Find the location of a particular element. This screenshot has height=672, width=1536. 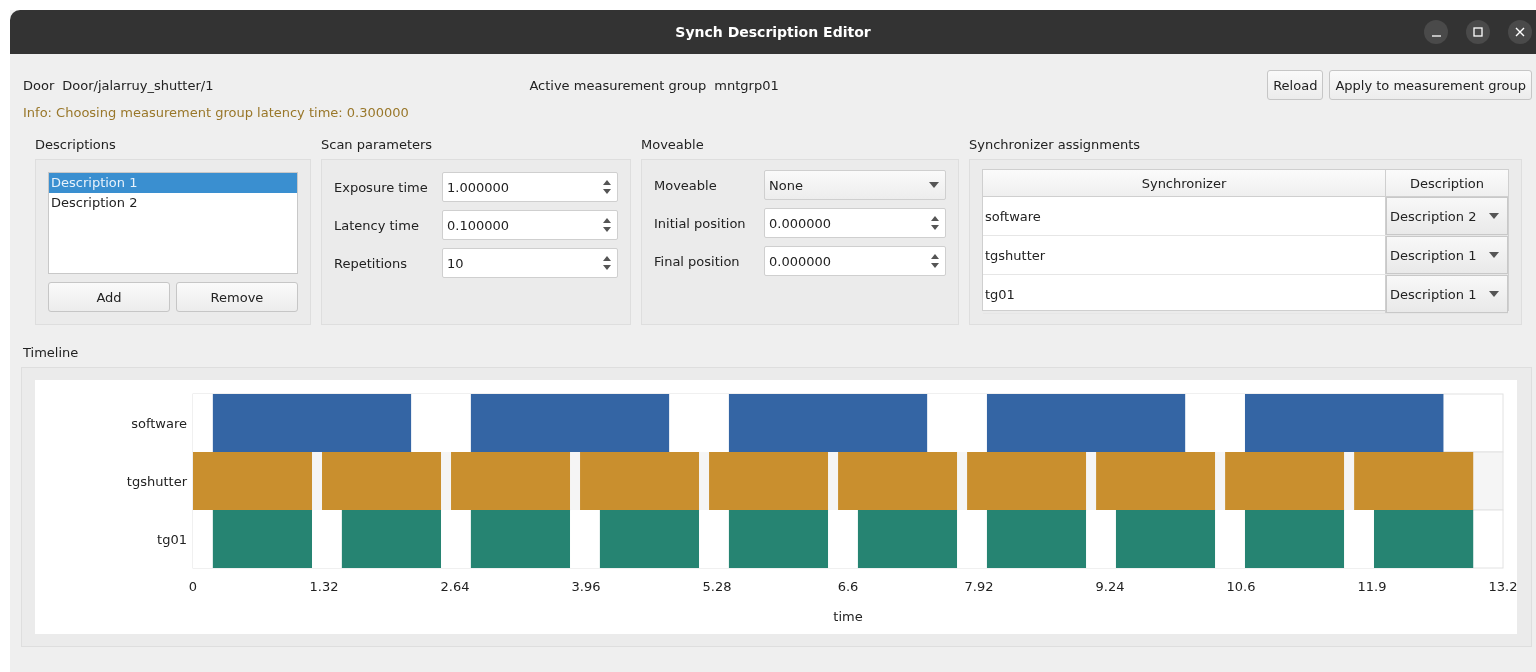

field-label: Final position is located at coordinates (697, 261).